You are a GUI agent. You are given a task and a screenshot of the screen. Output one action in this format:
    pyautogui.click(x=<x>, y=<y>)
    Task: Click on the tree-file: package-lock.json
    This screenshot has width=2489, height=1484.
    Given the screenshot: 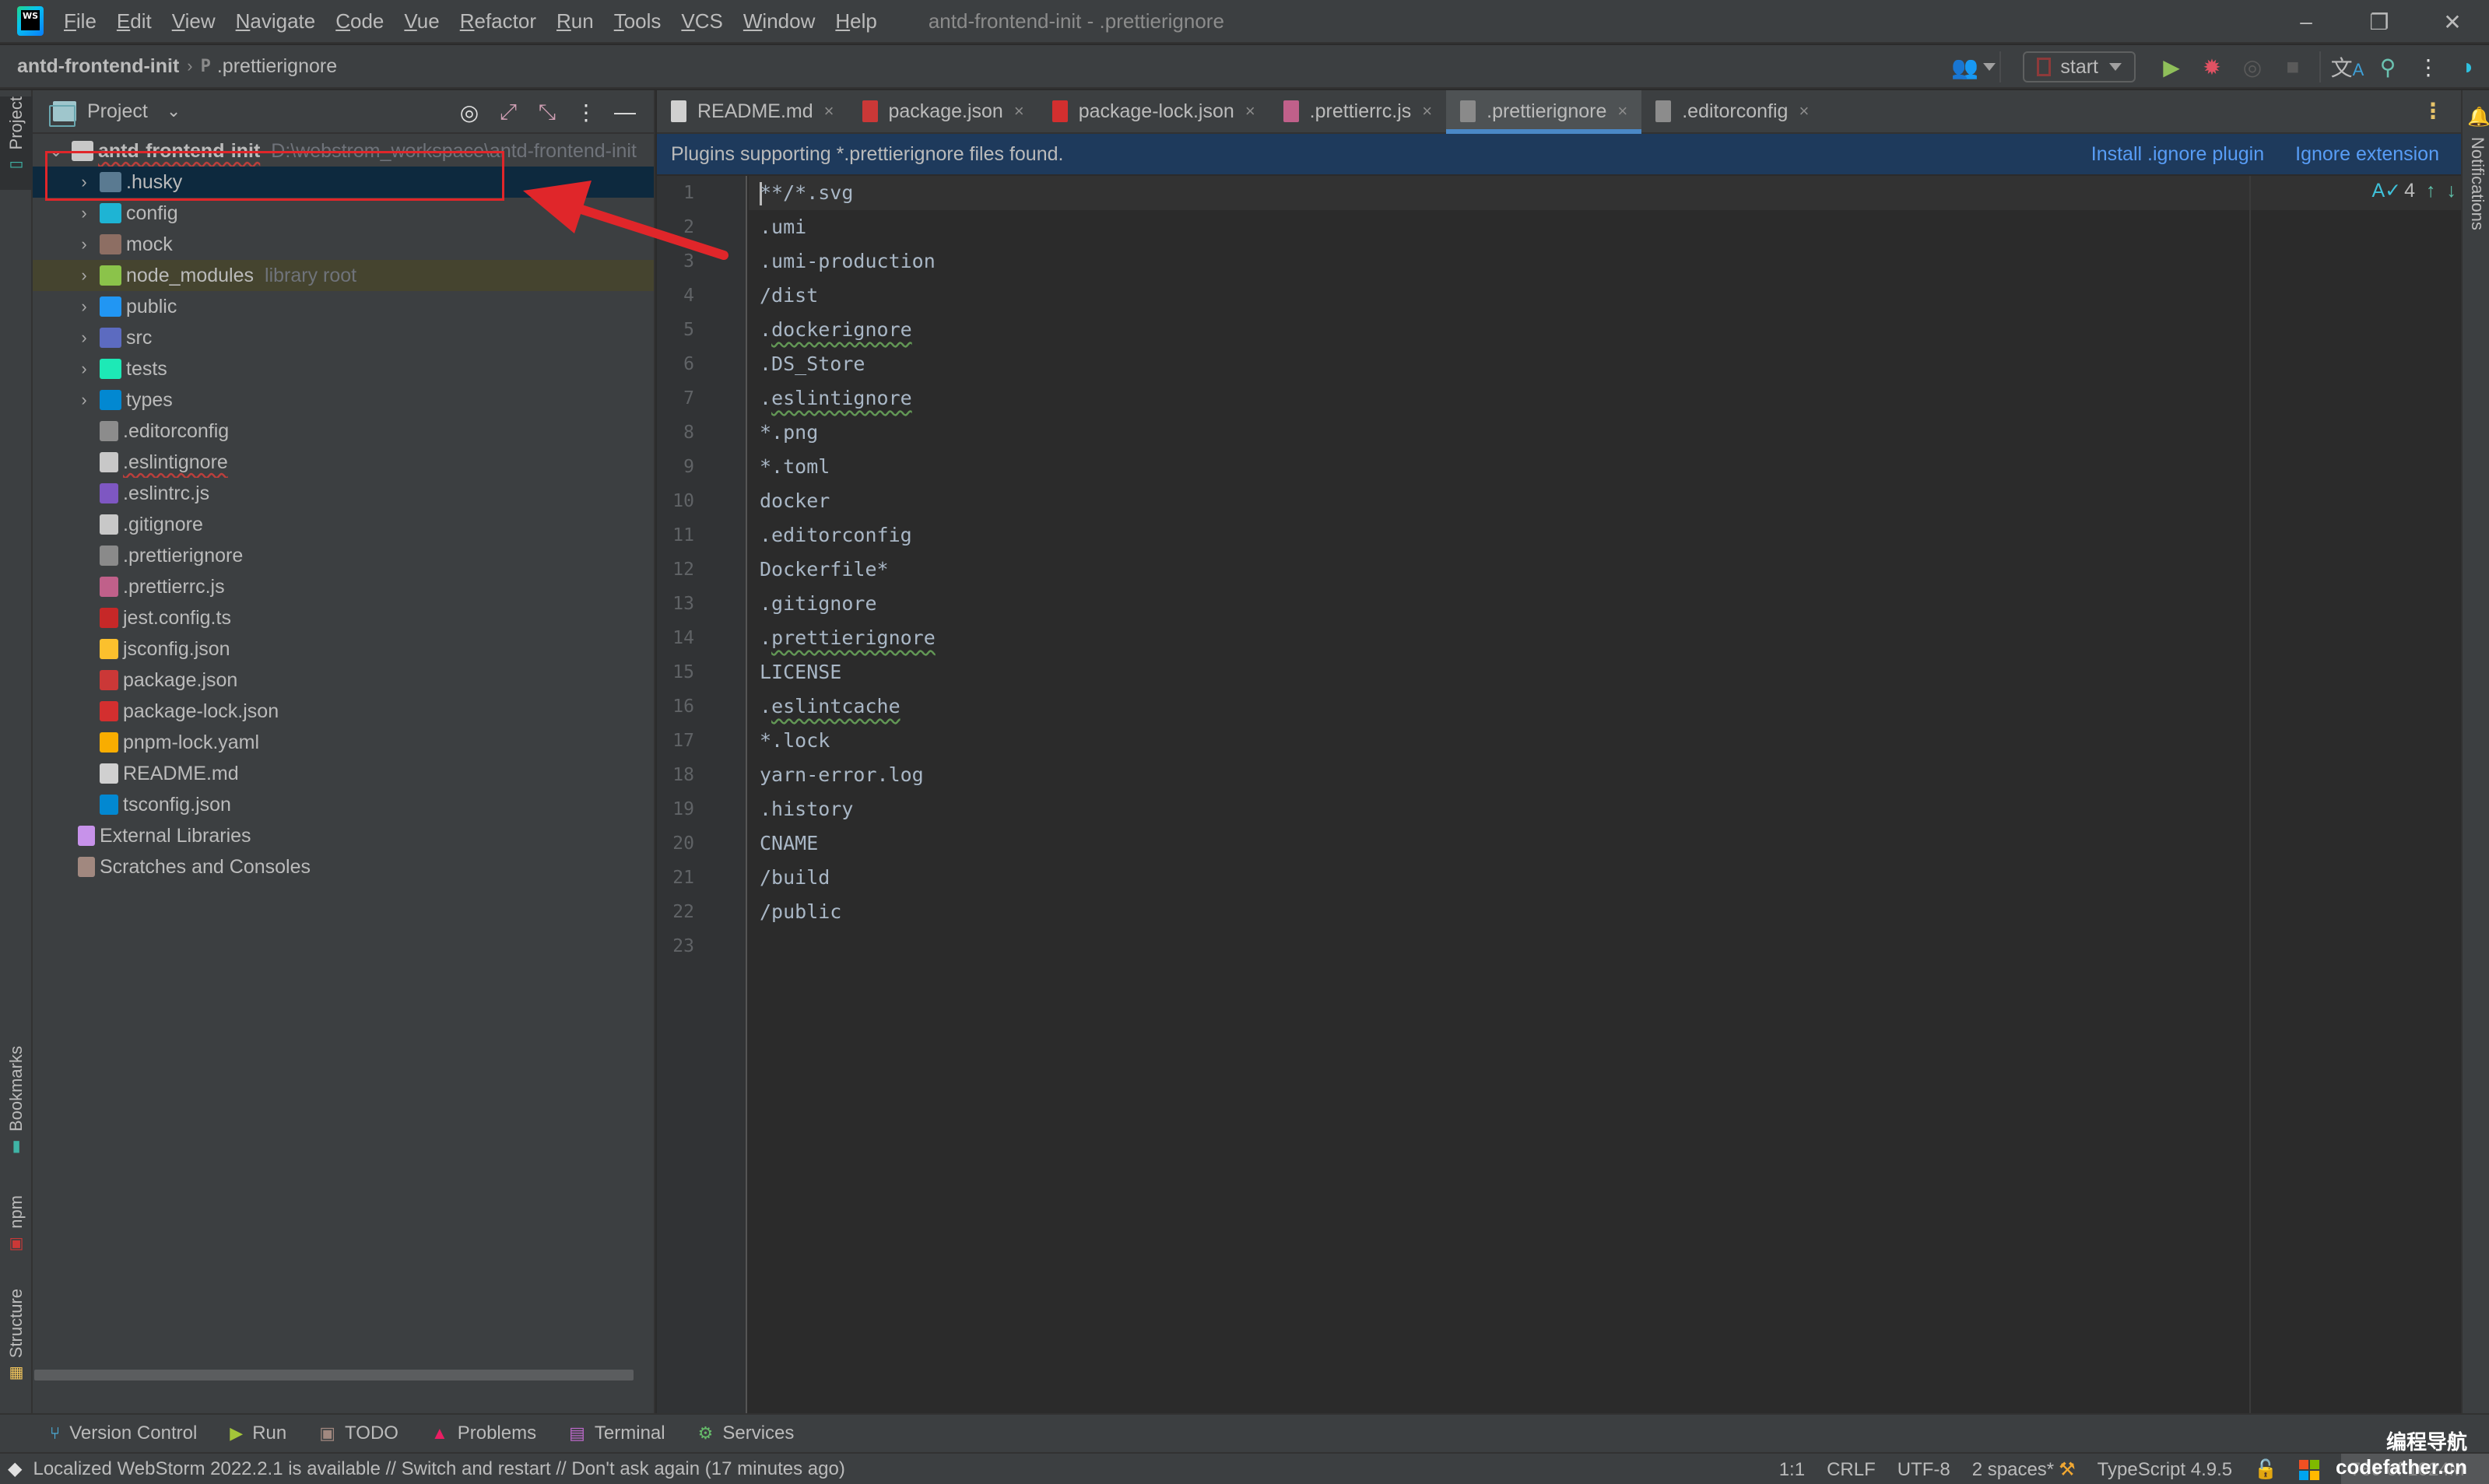 What is the action you would take?
    pyautogui.click(x=343, y=711)
    